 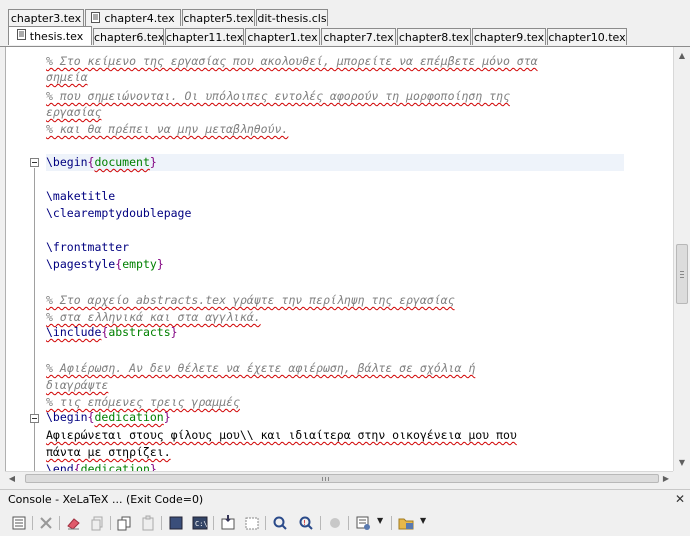 I want to click on latex-argument: document, so click(x=122, y=162).